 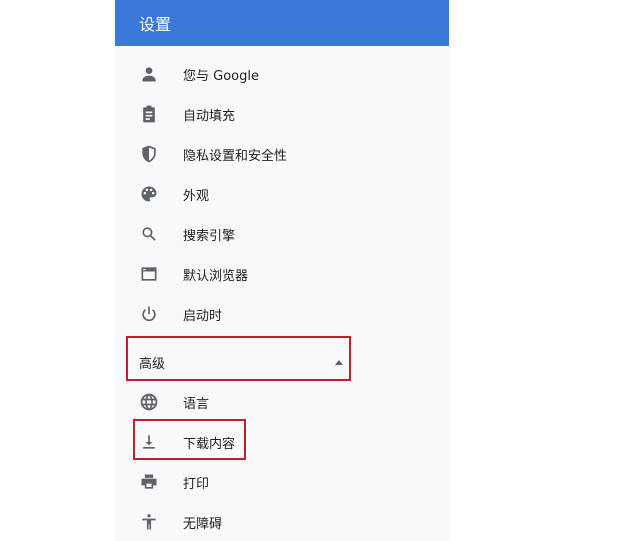 I want to click on sidebar-item-downloads: 下载内容, so click(x=282, y=442).